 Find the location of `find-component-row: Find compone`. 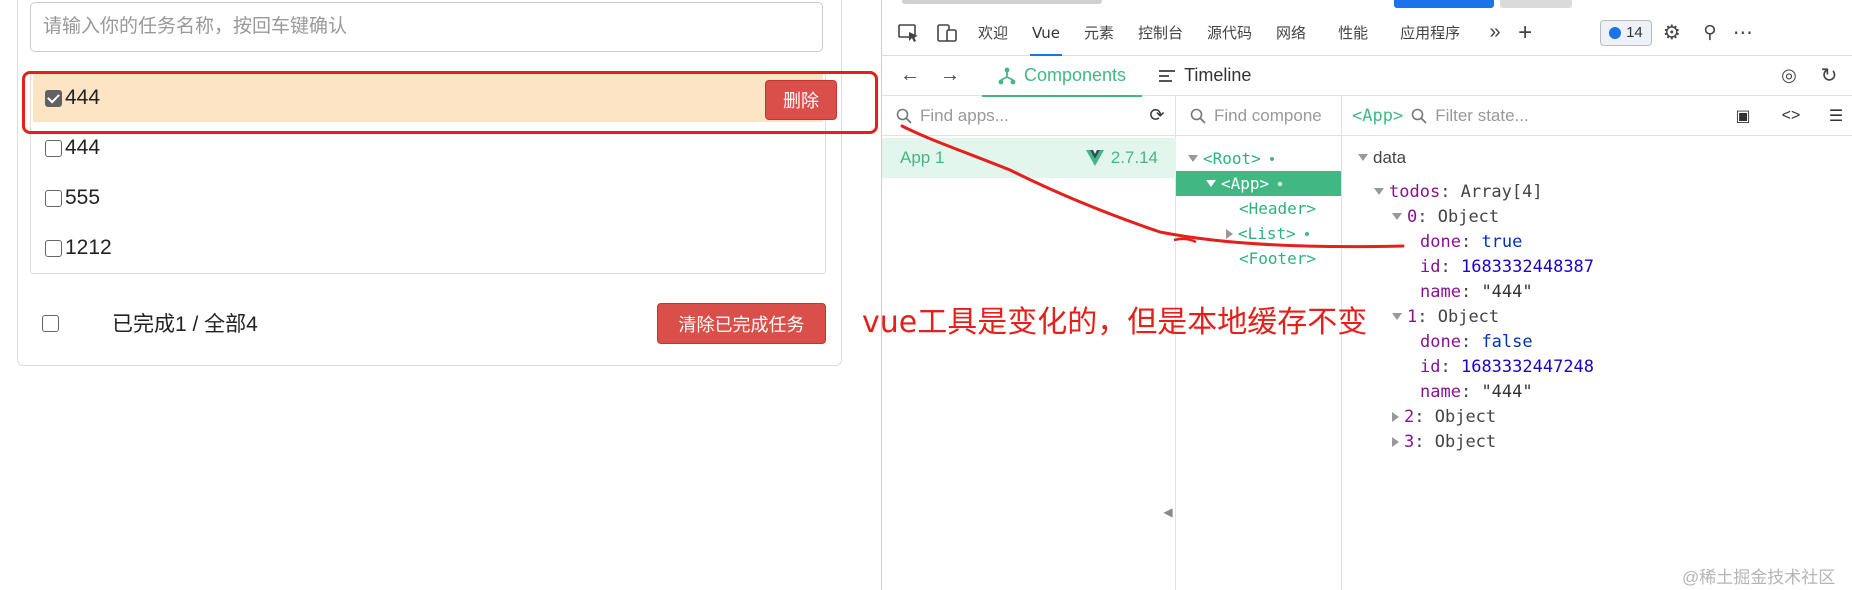

find-component-row: Find compone is located at coordinates (1258, 116).